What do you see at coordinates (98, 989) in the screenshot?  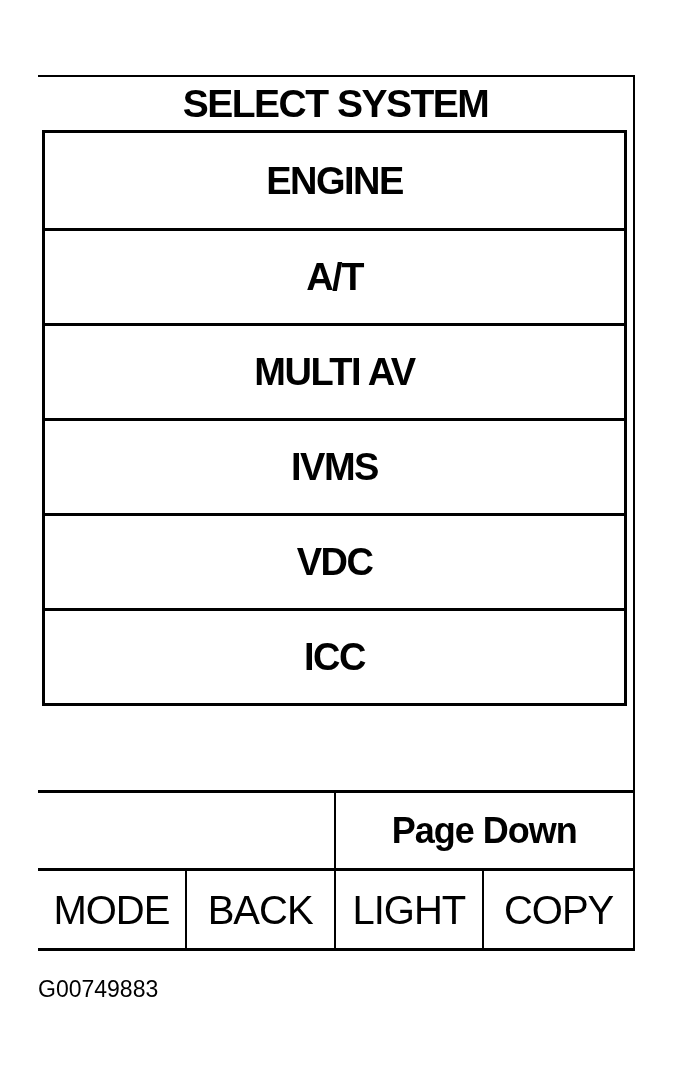 I see `figure-id: G00749883` at bounding box center [98, 989].